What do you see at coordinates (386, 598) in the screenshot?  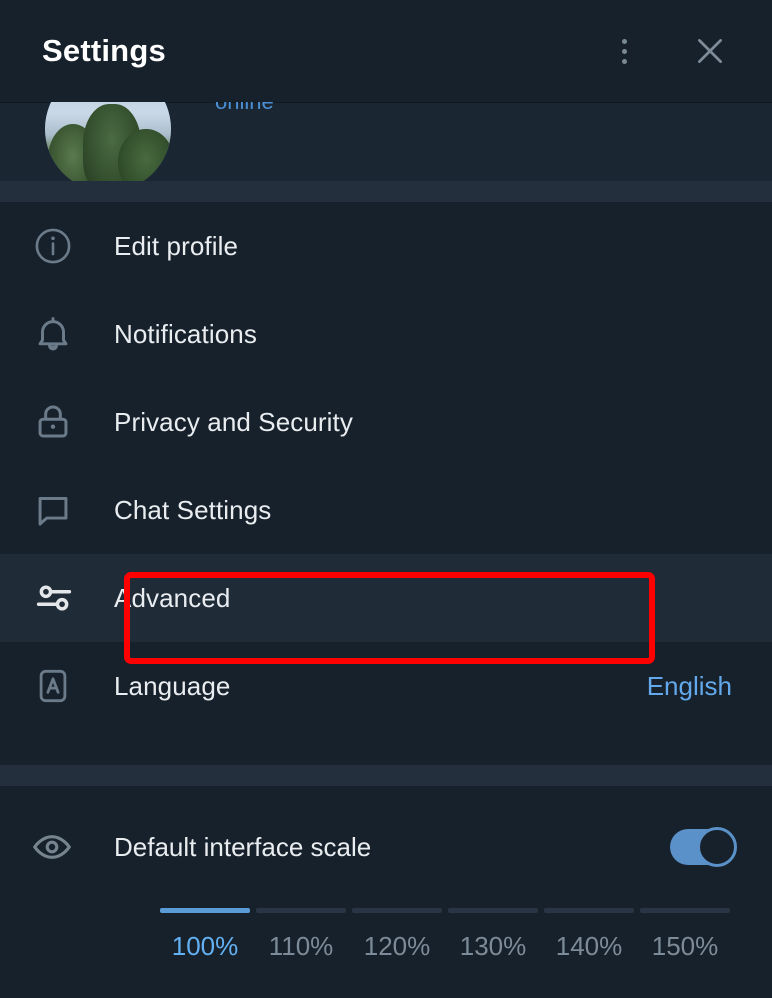 I see `sidebar-item-advanced: Advanced` at bounding box center [386, 598].